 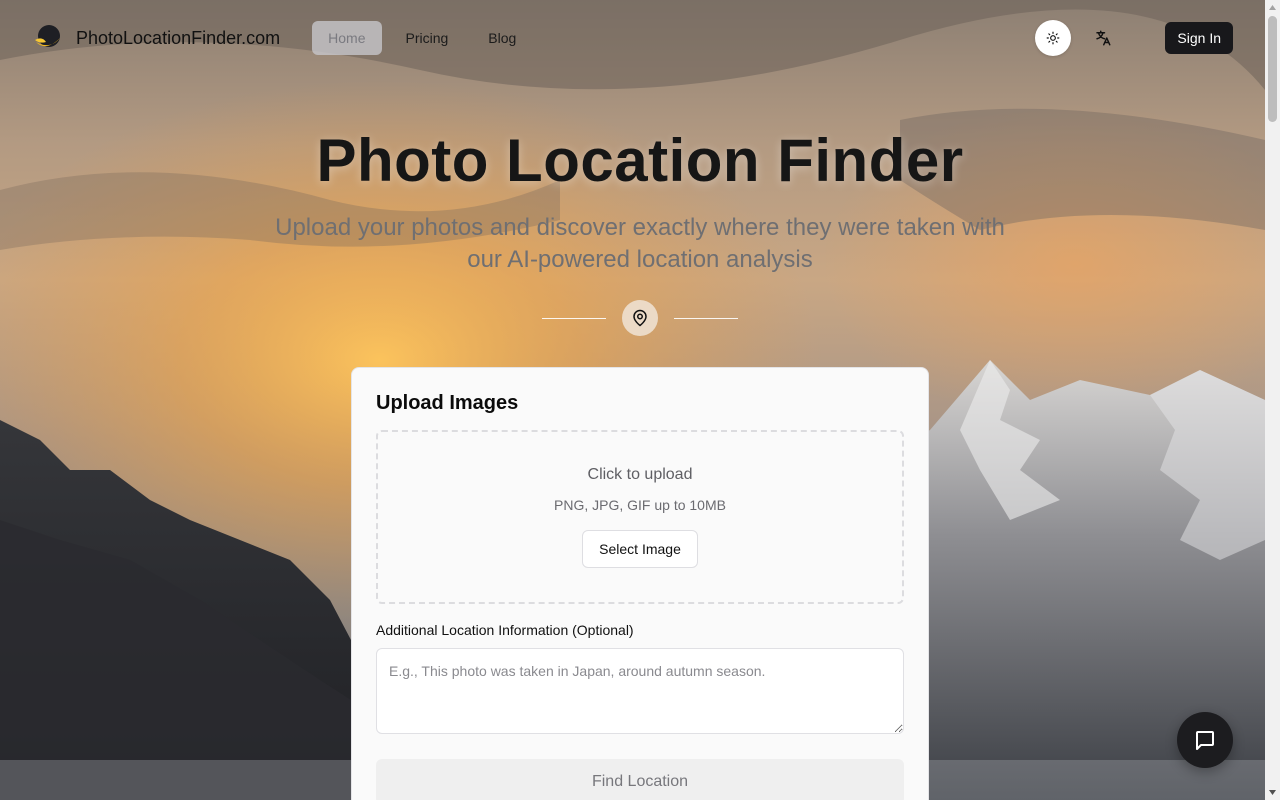 What do you see at coordinates (706, 318) in the screenshot?
I see `divider-line-right` at bounding box center [706, 318].